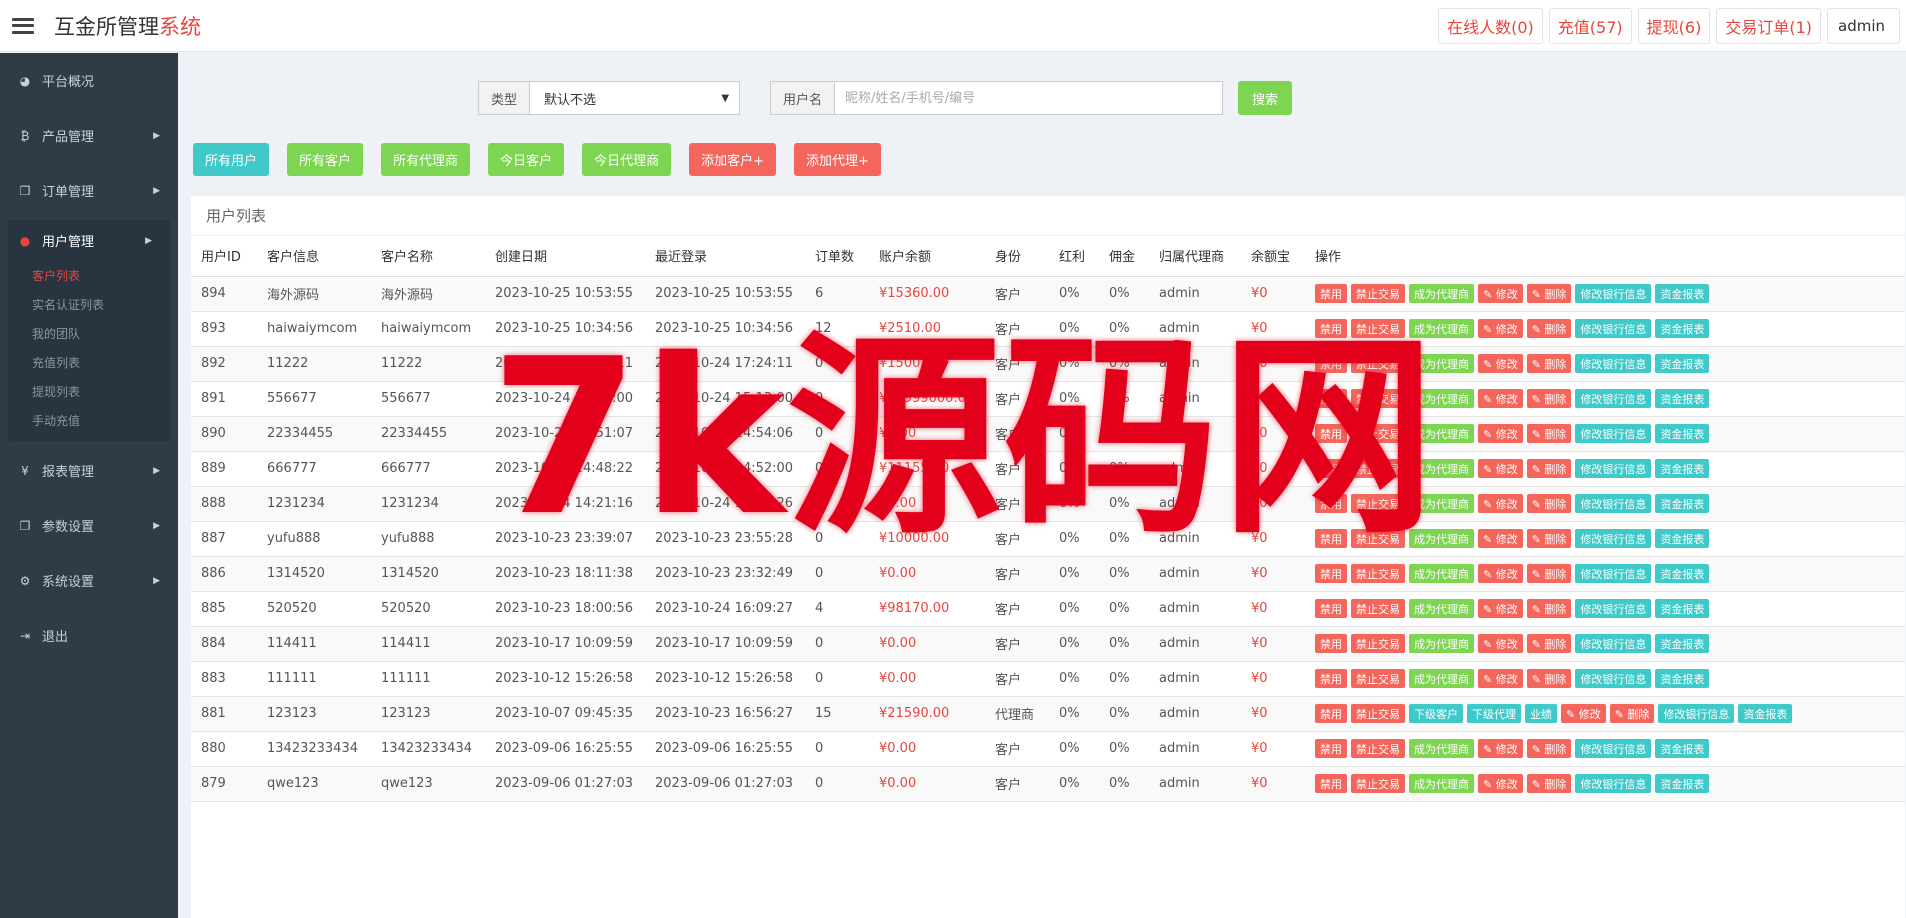  What do you see at coordinates (627, 159) in the screenshot?
I see `filter-button: 今日代理商` at bounding box center [627, 159].